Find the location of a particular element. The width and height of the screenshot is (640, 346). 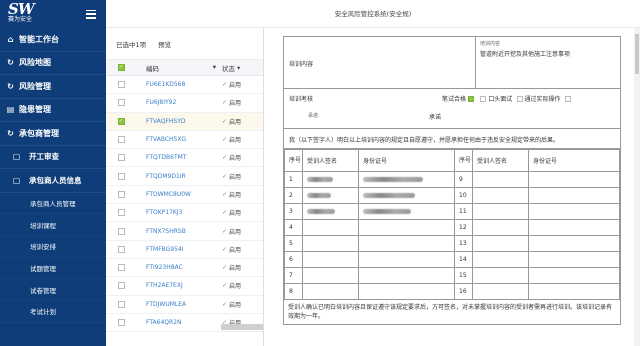

row-code: FU6E1KD568 is located at coordinates (179, 84).